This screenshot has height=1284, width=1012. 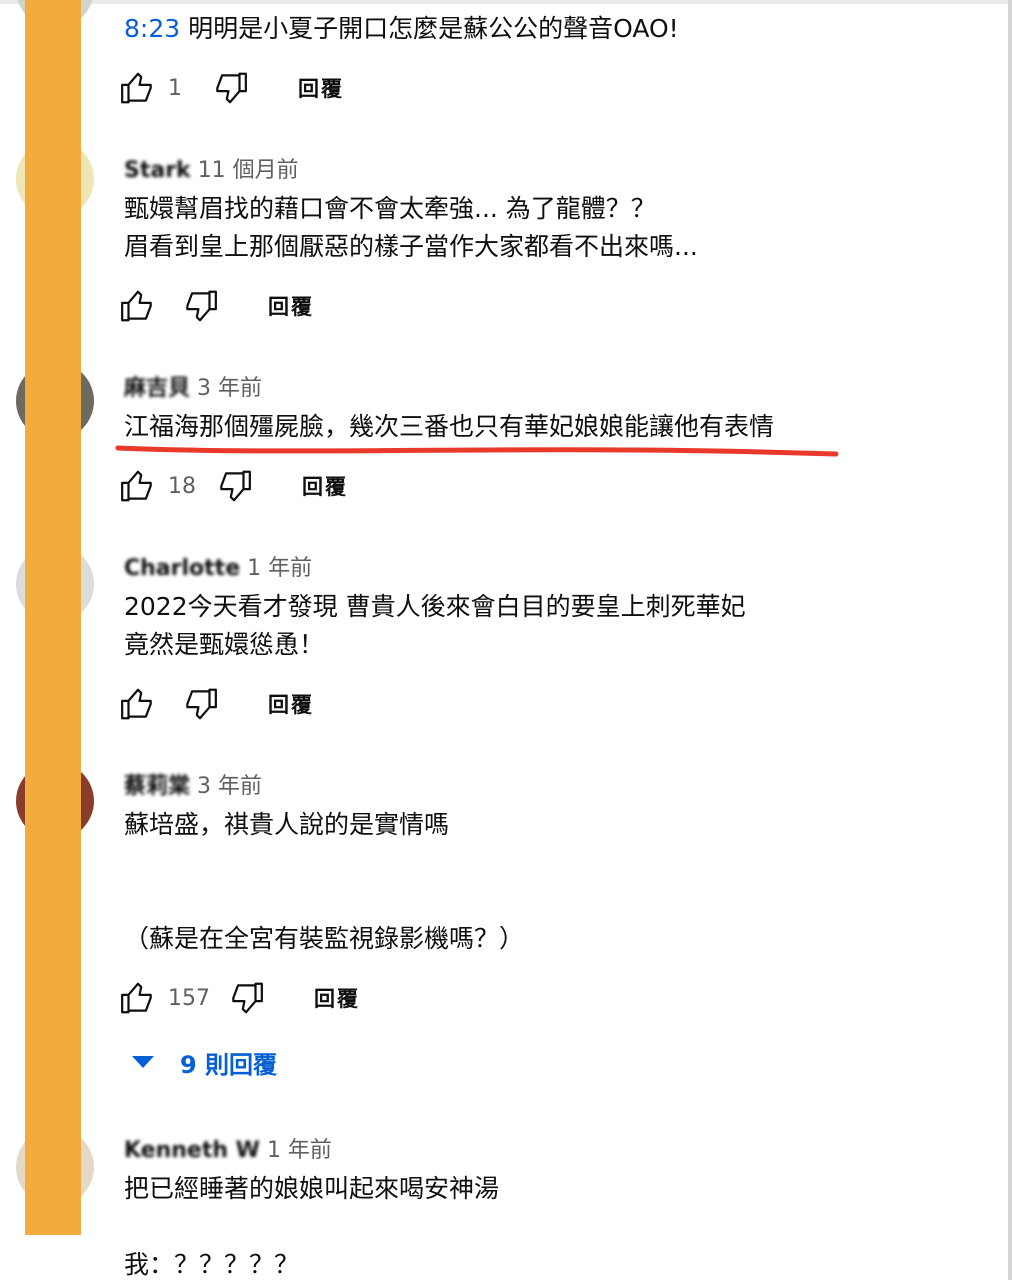 I want to click on comment-meta: Kenneth W 1 年前, so click(x=228, y=1148).